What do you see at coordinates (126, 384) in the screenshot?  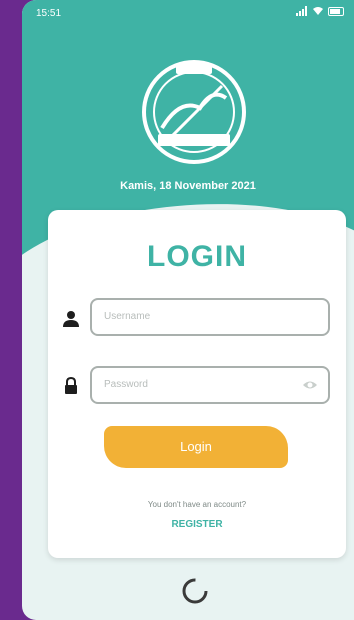 I see `password-placeholder: Password` at bounding box center [126, 384].